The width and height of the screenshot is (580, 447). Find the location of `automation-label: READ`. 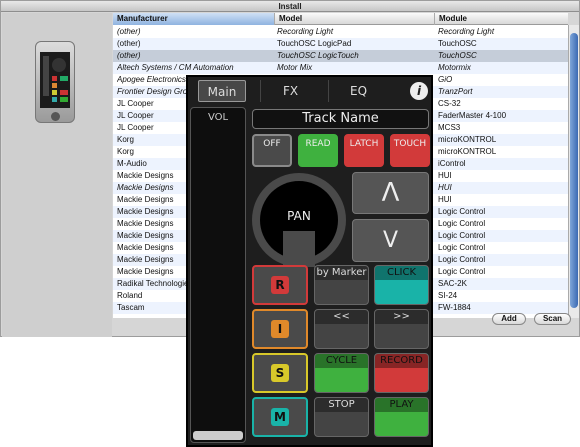

automation-label: READ is located at coordinates (318, 144).